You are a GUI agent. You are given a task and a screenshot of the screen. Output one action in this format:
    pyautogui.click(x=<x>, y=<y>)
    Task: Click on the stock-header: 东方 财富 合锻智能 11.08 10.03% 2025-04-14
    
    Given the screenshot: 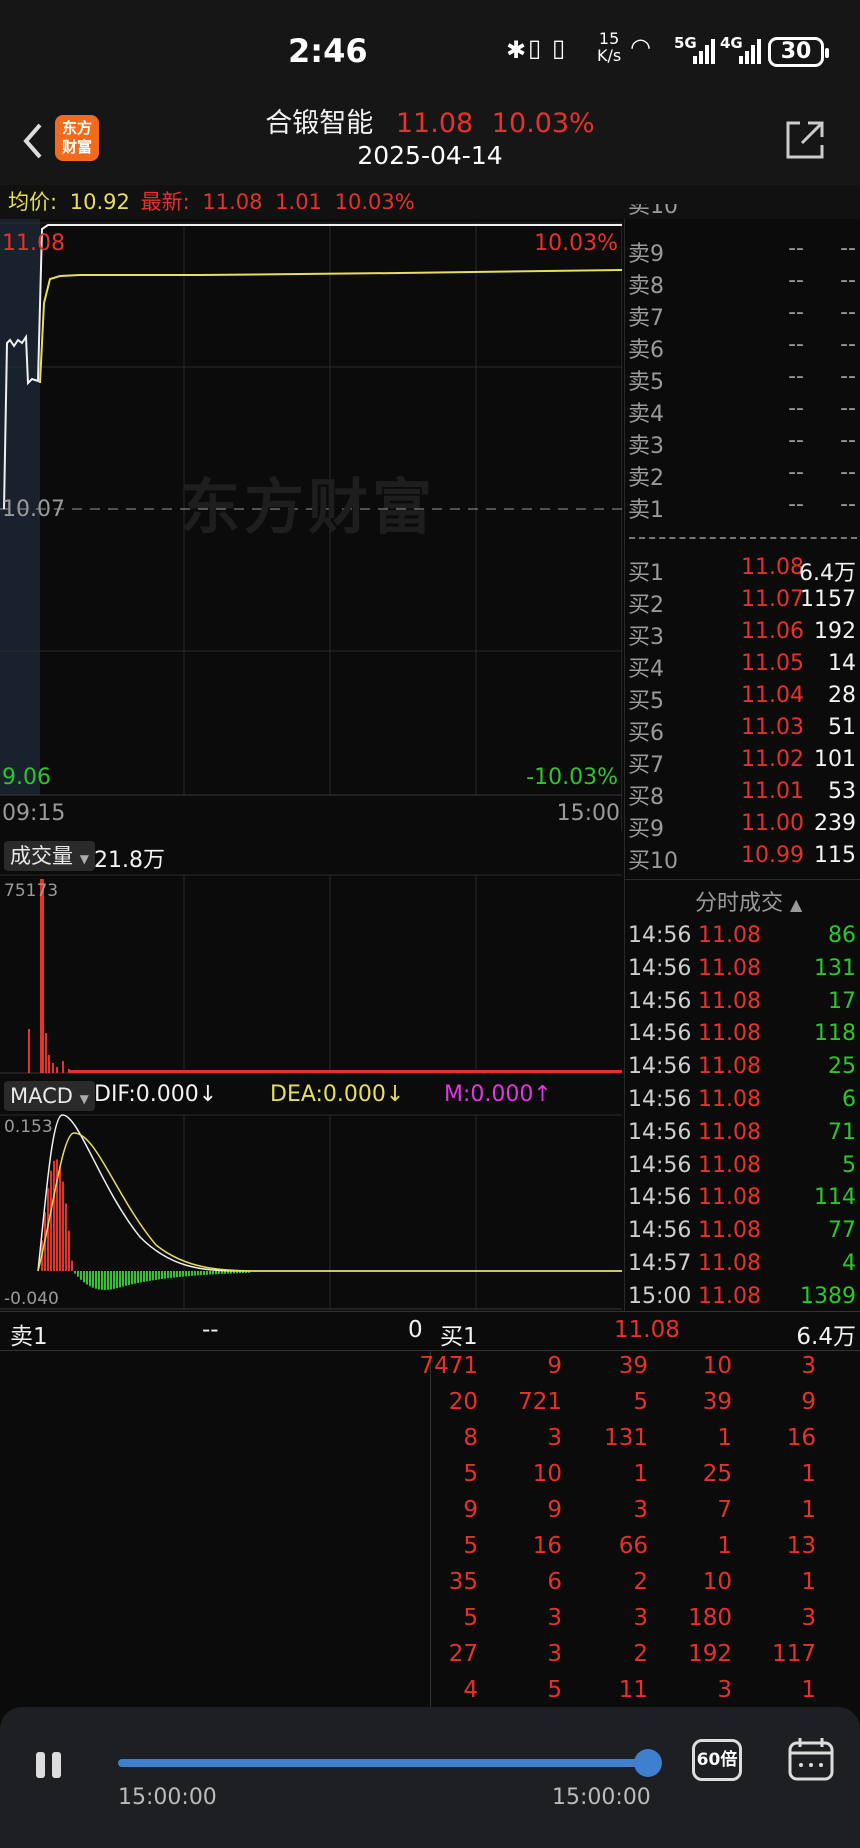 What is the action you would take?
    pyautogui.click(x=430, y=145)
    